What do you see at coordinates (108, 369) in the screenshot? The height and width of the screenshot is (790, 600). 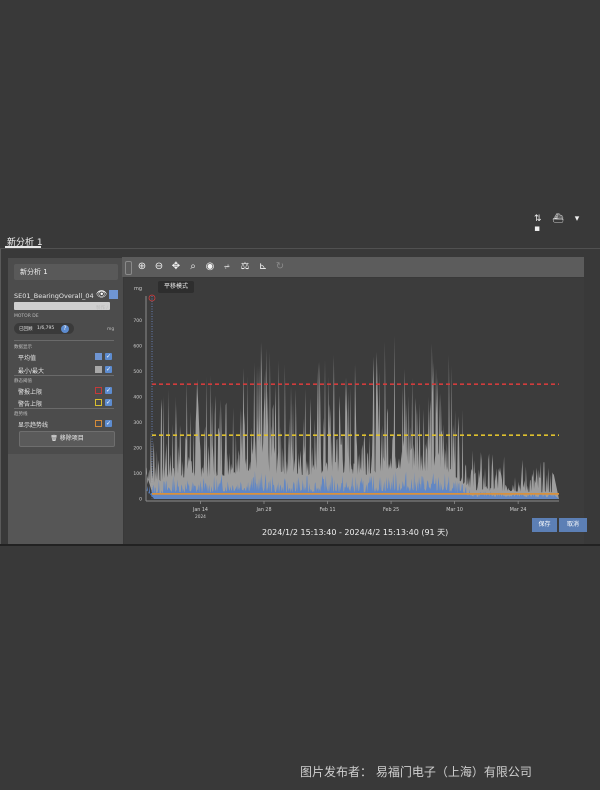 I see `minmax-checkbox: ✓` at bounding box center [108, 369].